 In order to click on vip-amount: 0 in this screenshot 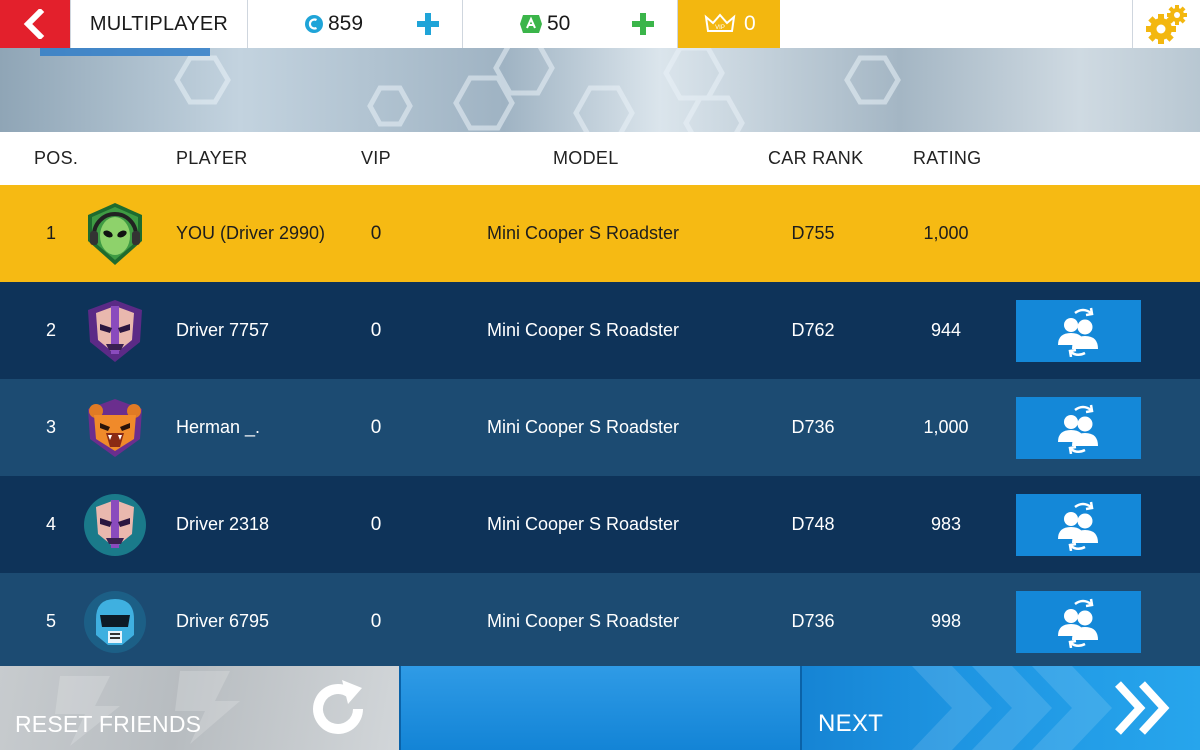, I will do `click(750, 23)`.